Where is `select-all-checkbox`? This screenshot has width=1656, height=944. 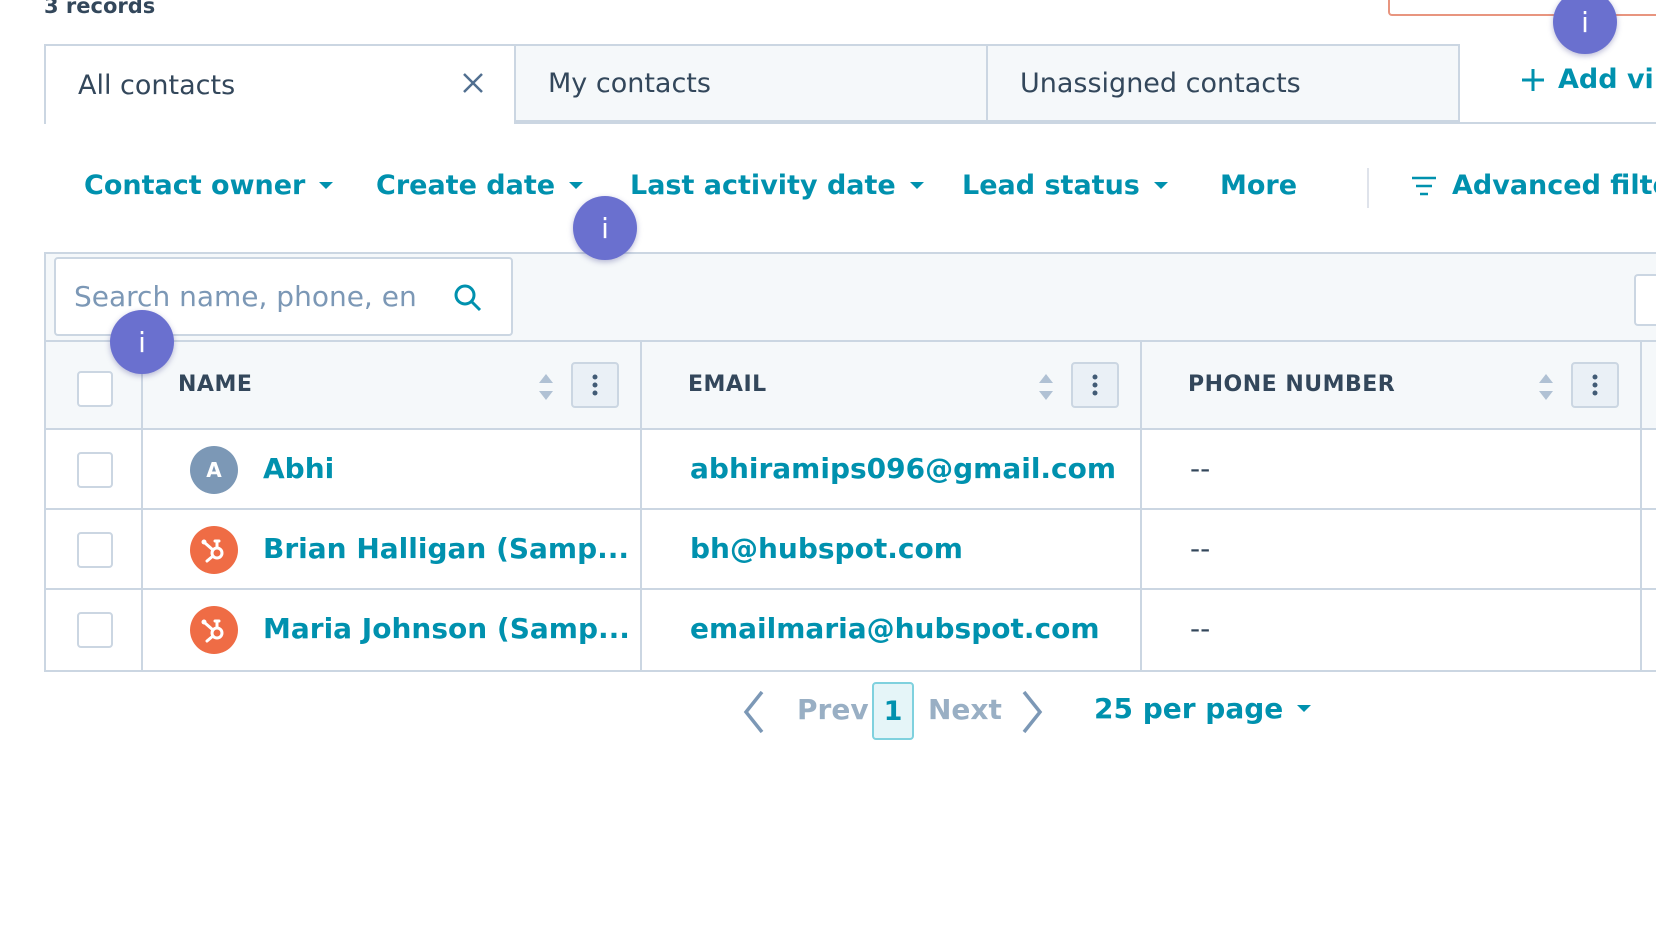
select-all-checkbox is located at coordinates (95, 389).